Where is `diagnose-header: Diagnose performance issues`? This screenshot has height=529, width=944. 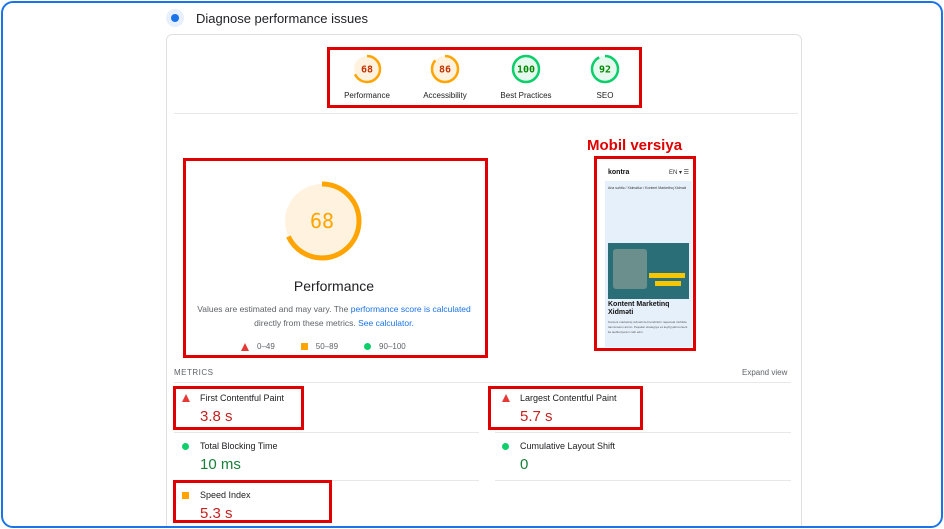
diagnose-header: Diagnose performance issues is located at coordinates (267, 18).